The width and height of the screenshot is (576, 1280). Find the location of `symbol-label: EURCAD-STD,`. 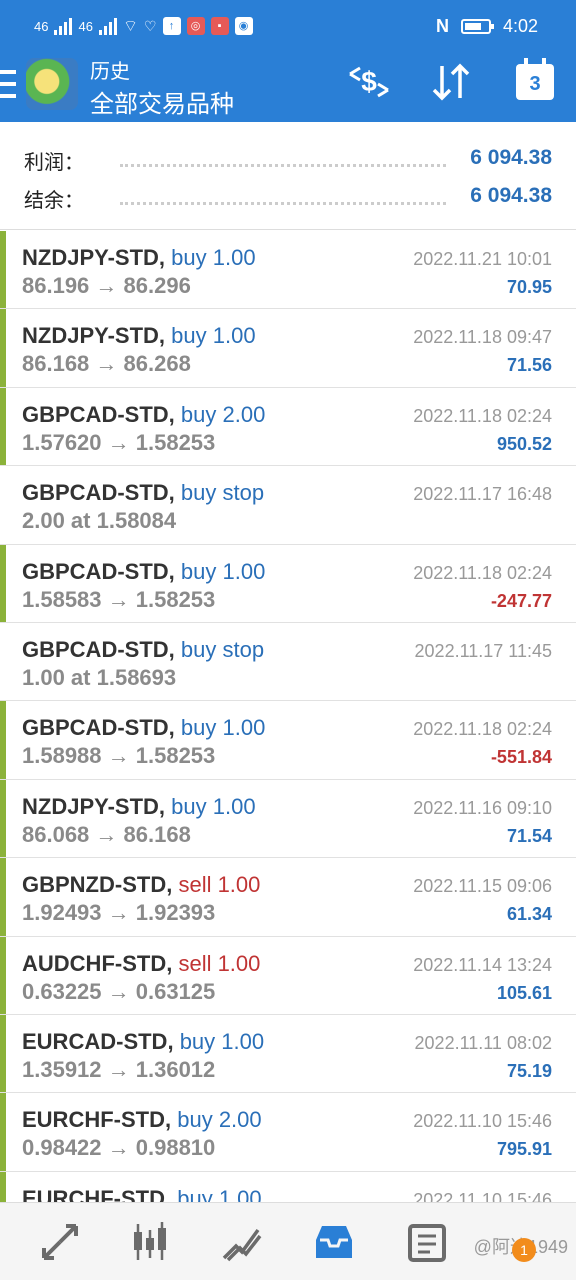

symbol-label: EURCAD-STD, is located at coordinates (98, 1041).